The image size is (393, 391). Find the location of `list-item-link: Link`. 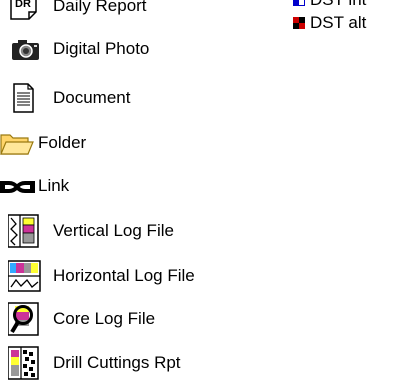

list-item-link: Link is located at coordinates (34, 186).